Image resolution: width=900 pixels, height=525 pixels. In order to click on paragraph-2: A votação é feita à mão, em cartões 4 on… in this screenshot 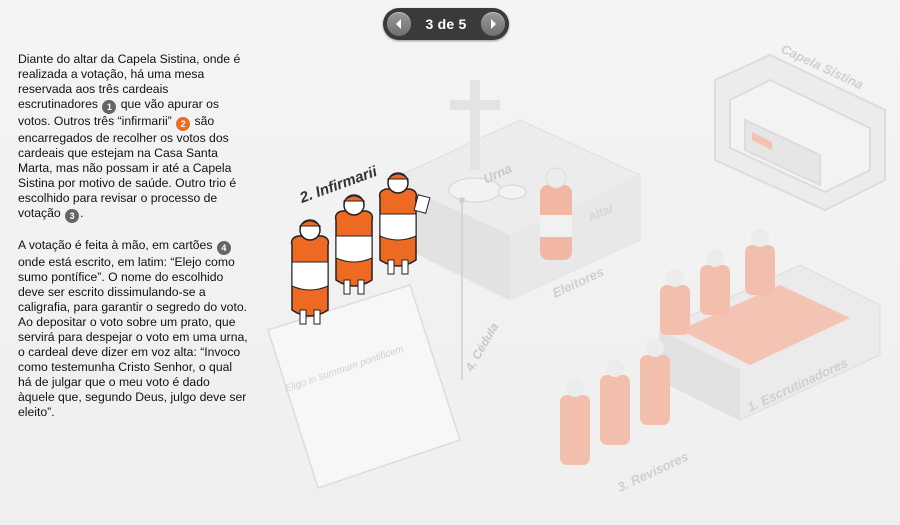, I will do `click(133, 328)`.